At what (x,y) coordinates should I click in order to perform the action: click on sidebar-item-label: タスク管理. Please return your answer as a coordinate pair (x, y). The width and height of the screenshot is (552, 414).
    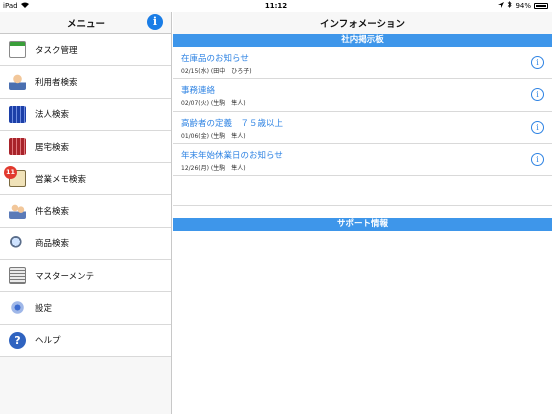
    Looking at the image, I should click on (56, 50).